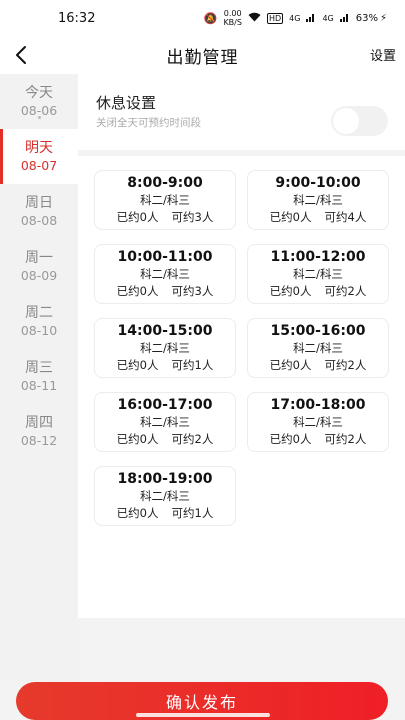  What do you see at coordinates (232, 13) in the screenshot?
I see `network-speed-value: 0.00` at bounding box center [232, 13].